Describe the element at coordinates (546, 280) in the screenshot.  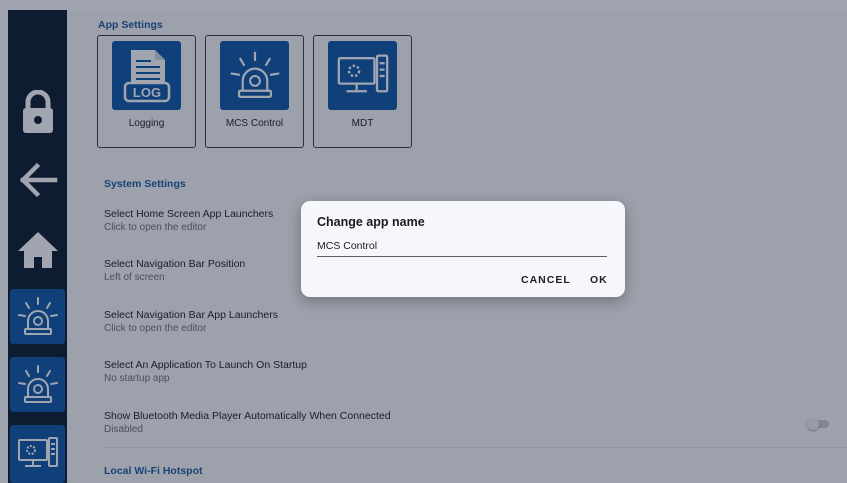
I see `cancel-button: CANCEL` at that location.